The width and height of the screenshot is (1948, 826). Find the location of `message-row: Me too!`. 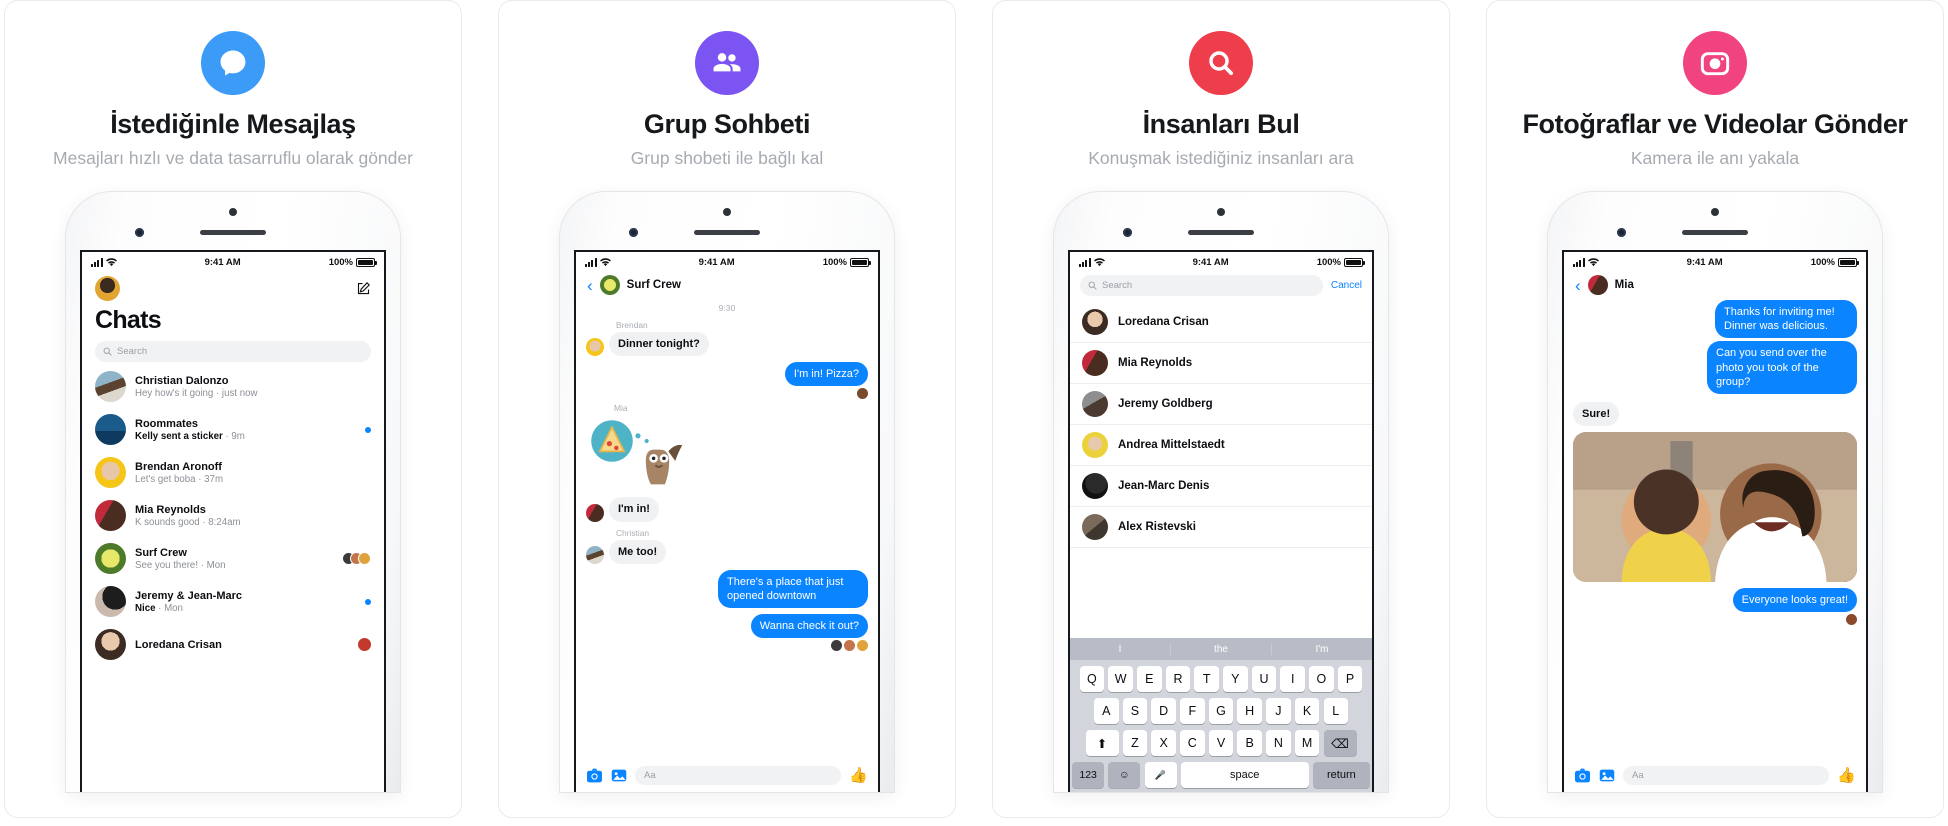

message-row: Me too! is located at coordinates (727, 551).